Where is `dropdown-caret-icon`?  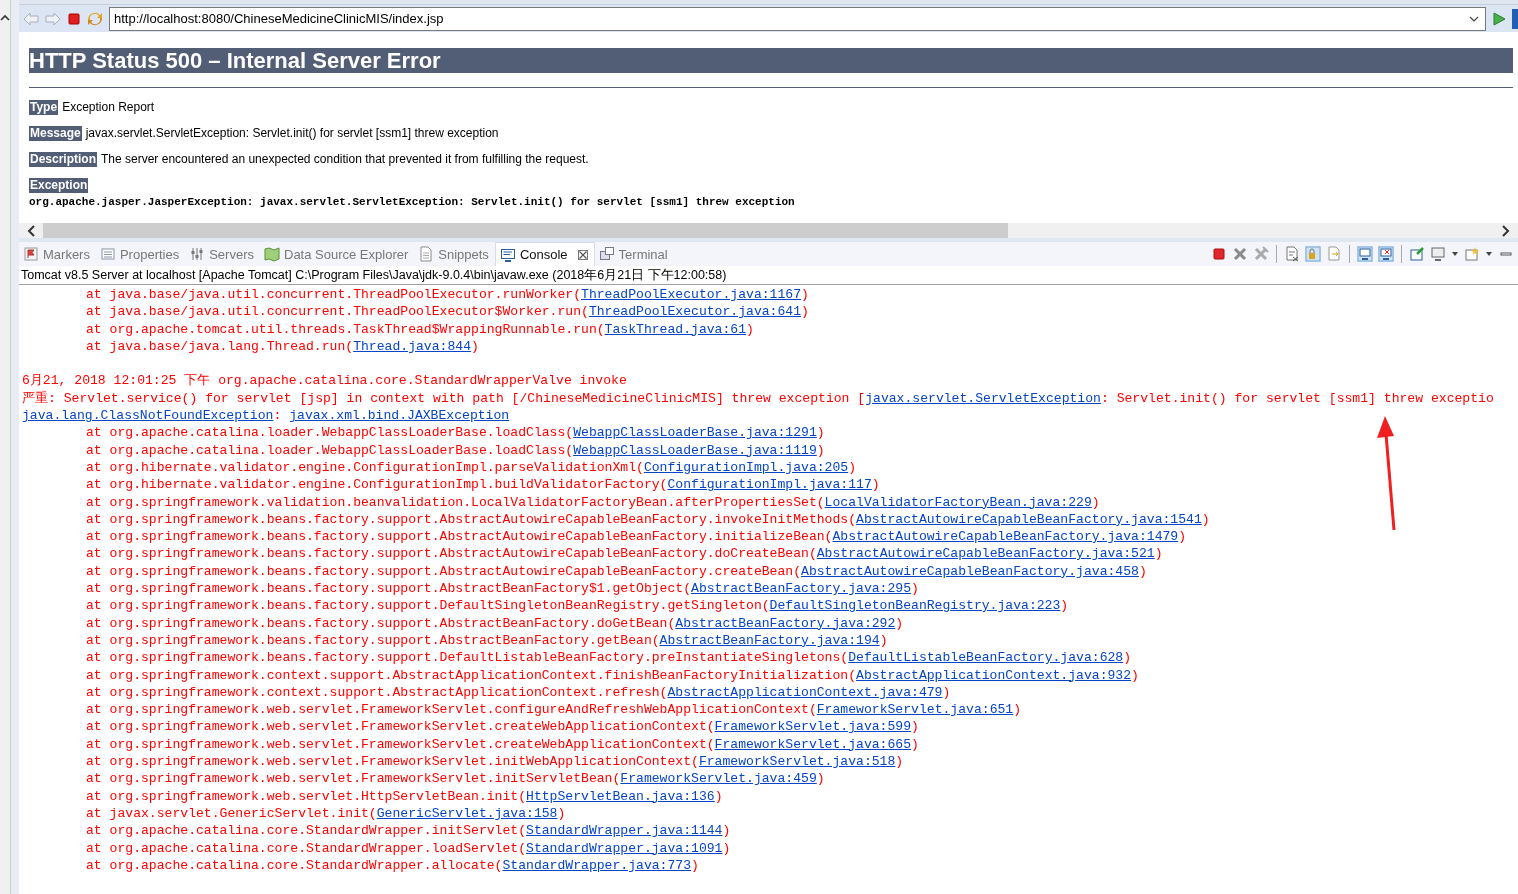 dropdown-caret-icon is located at coordinates (1474, 18).